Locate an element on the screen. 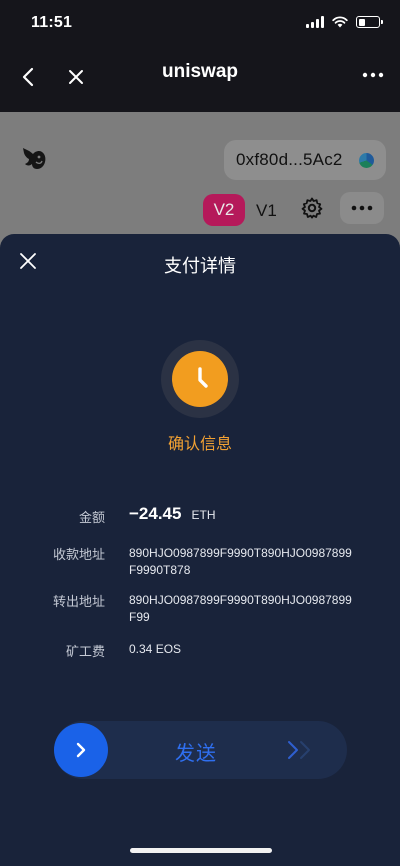 The image size is (400, 866). battery-icon is located at coordinates (369, 22).